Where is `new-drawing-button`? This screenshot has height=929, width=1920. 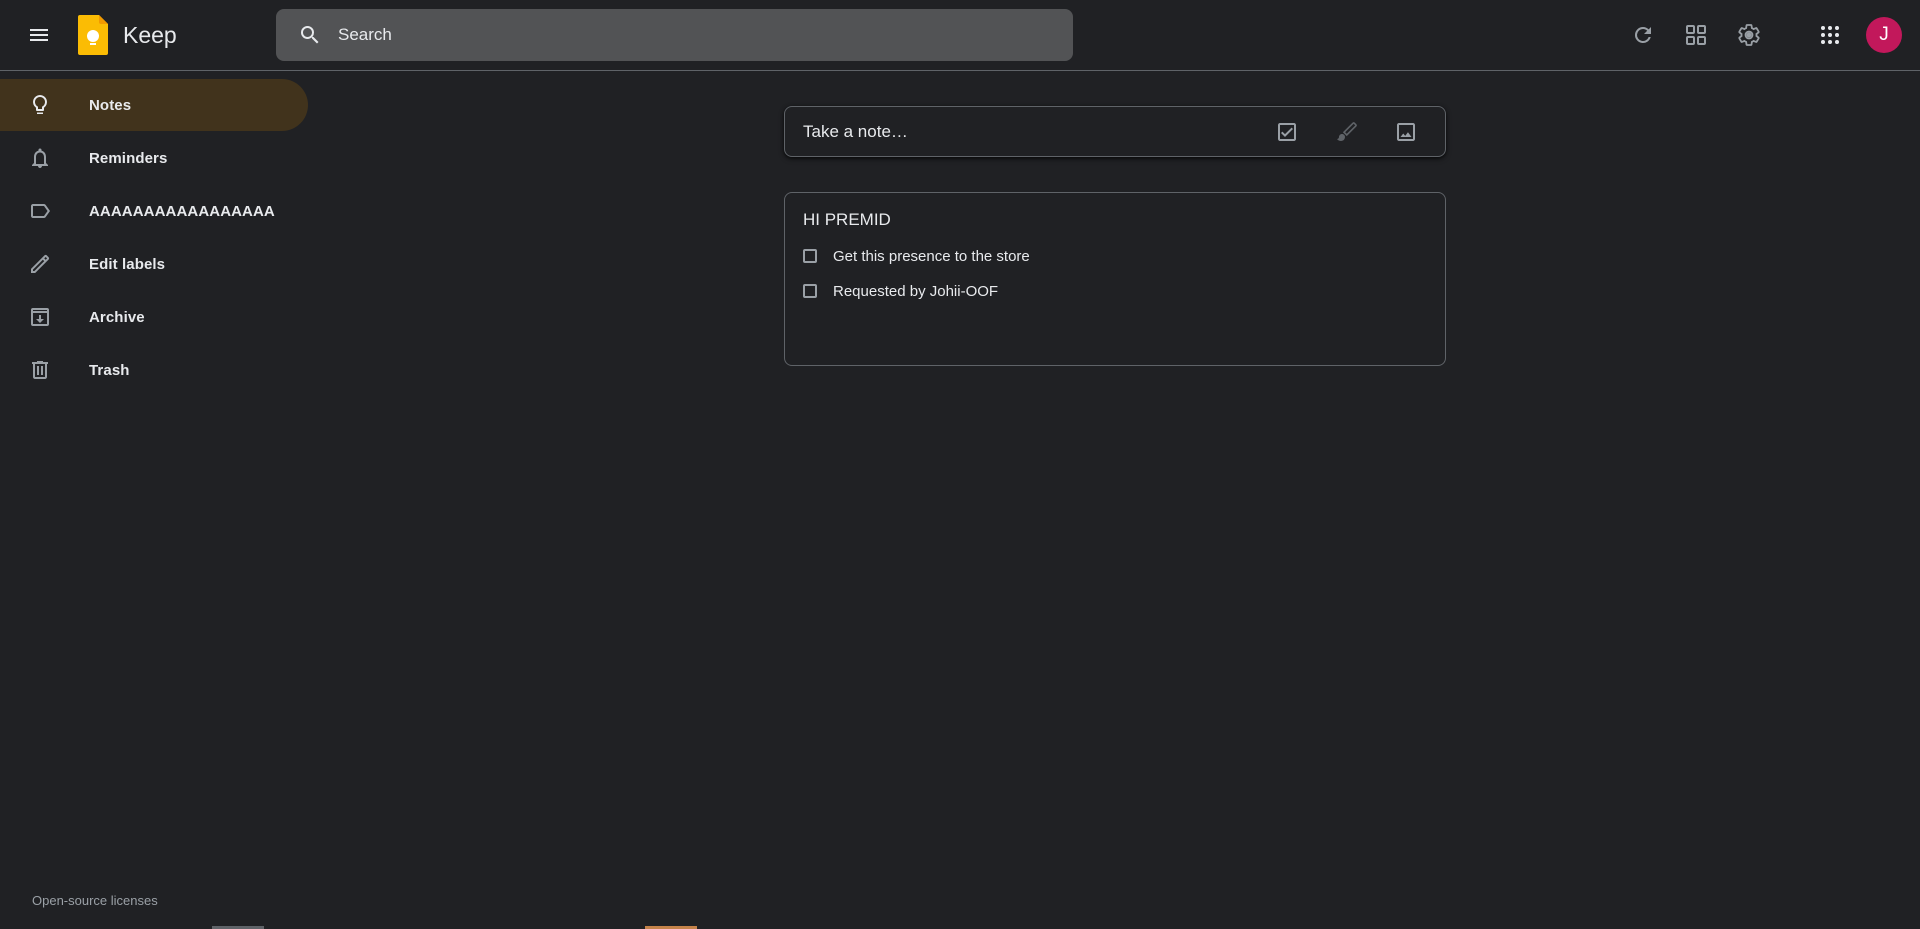 new-drawing-button is located at coordinates (1347, 132).